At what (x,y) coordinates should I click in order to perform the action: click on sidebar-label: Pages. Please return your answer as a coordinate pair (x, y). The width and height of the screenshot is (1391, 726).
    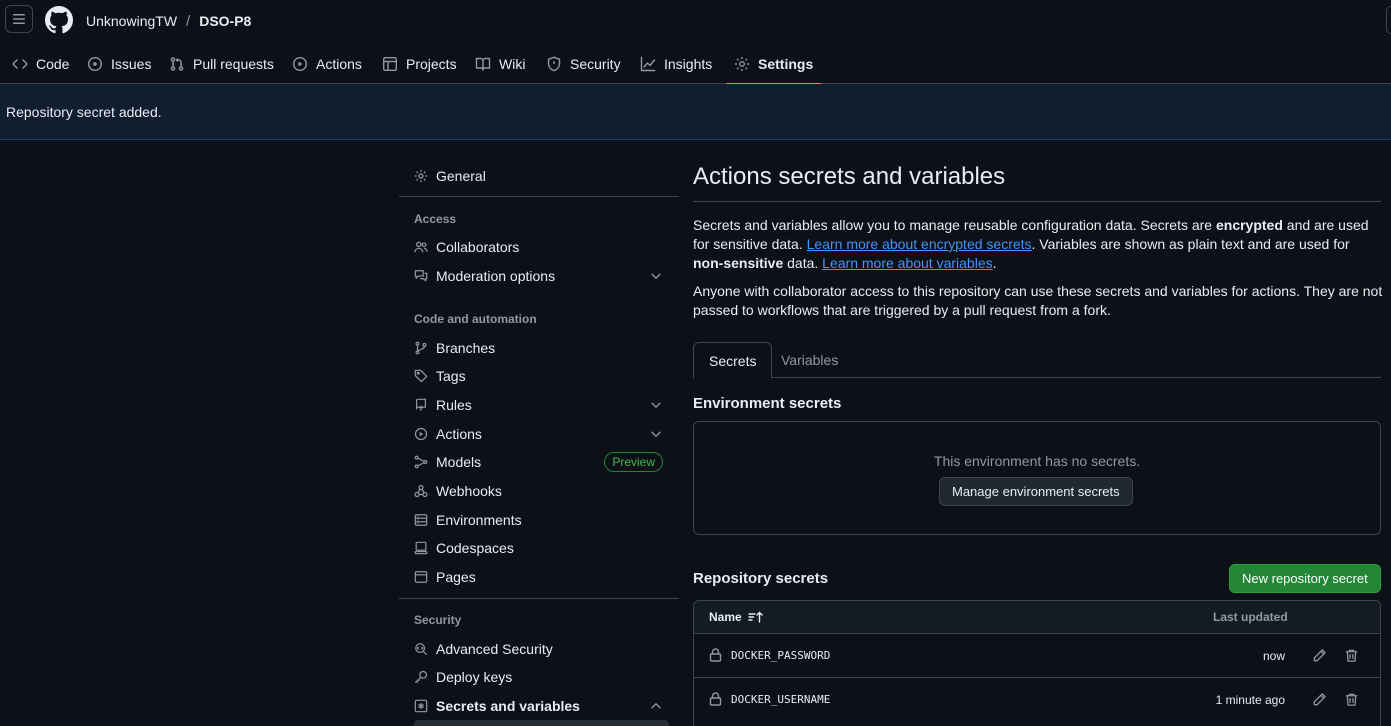
    Looking at the image, I should click on (456, 577).